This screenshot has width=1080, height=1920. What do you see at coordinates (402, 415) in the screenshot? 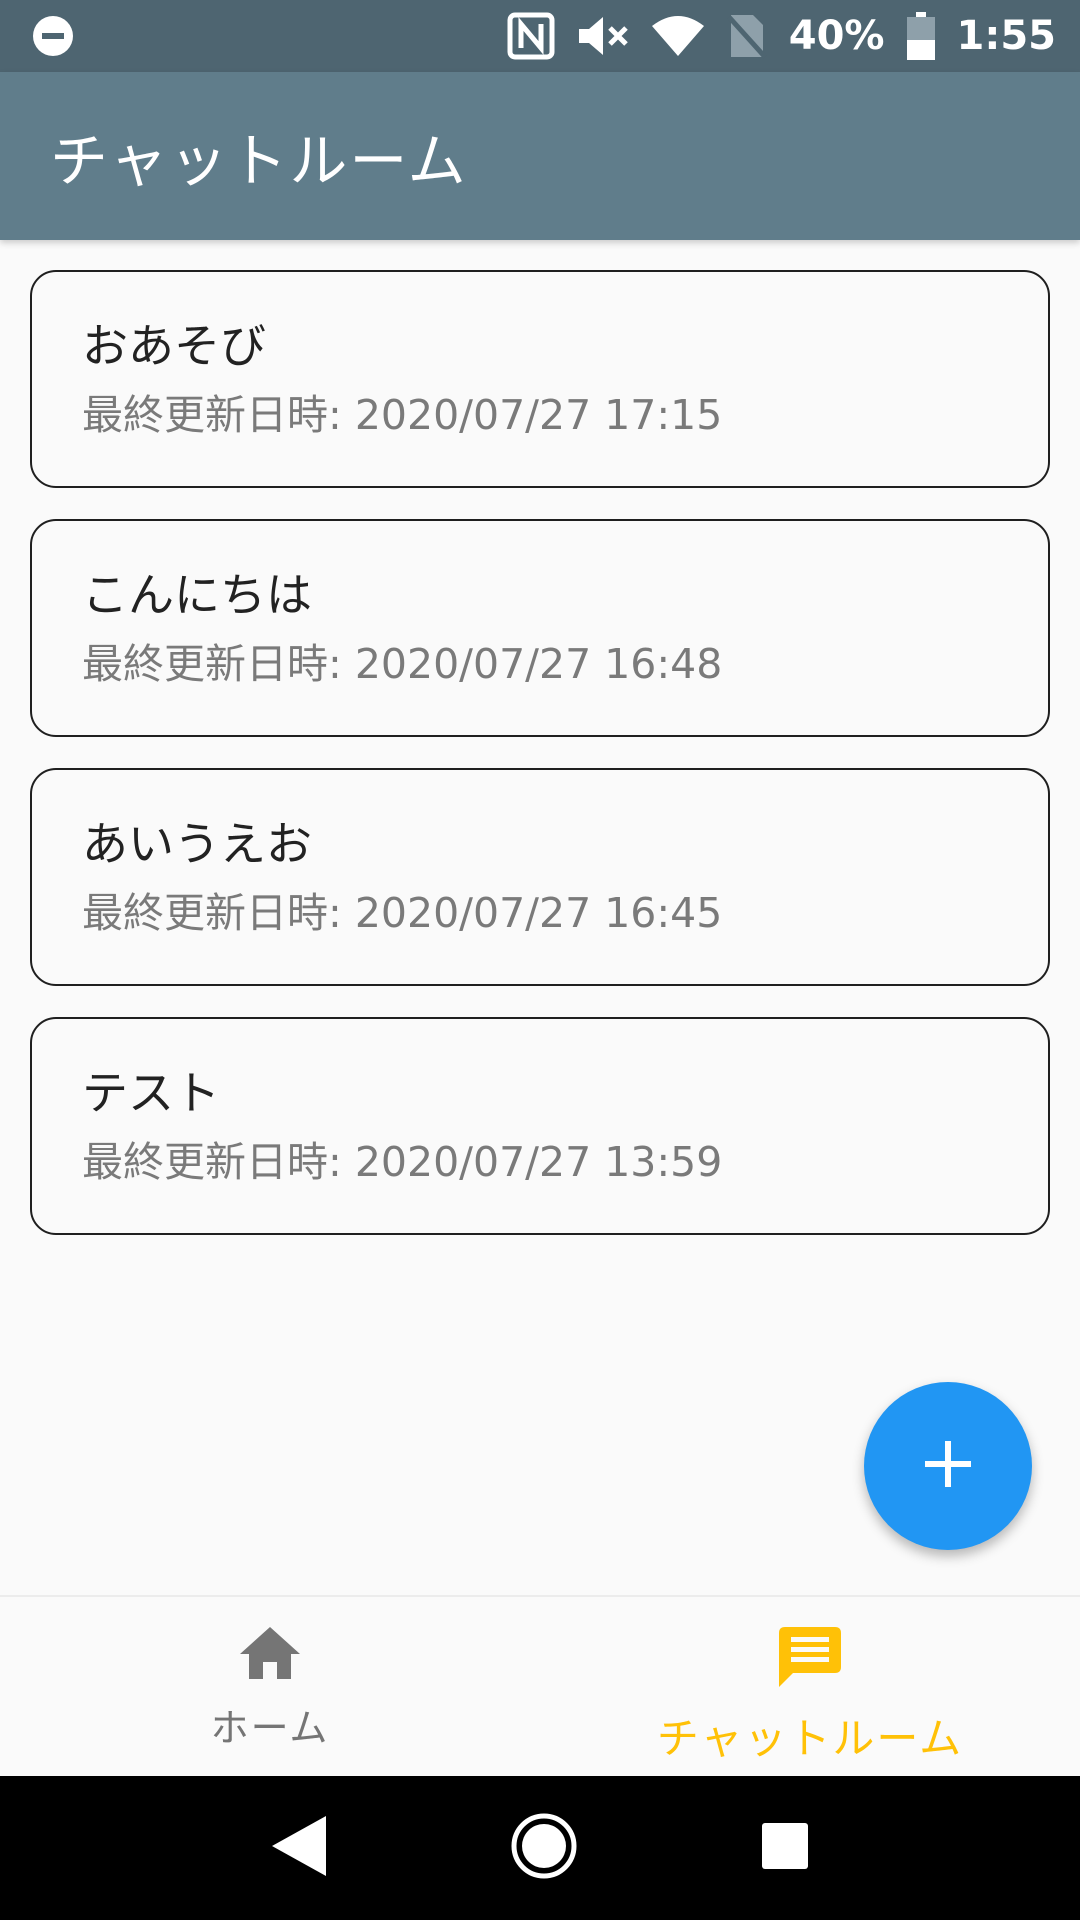
I see `room-updated-at: 最終更新日時: 2020/07/27 17:15` at bounding box center [402, 415].